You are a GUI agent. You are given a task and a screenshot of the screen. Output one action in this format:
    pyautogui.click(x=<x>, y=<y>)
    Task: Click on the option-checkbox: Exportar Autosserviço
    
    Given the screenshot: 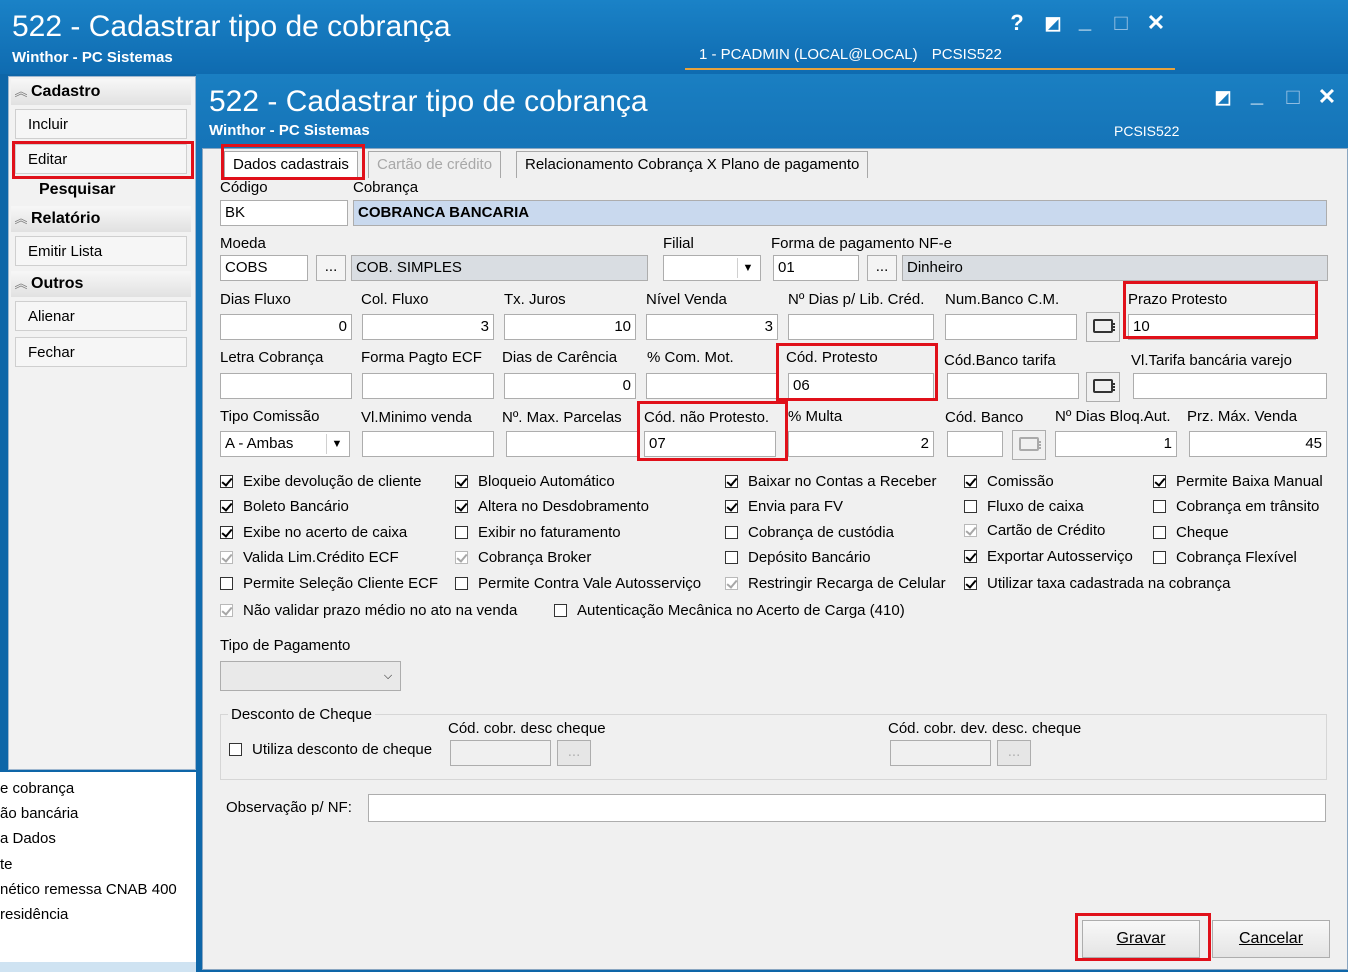 What is the action you would take?
    pyautogui.click(x=1048, y=557)
    